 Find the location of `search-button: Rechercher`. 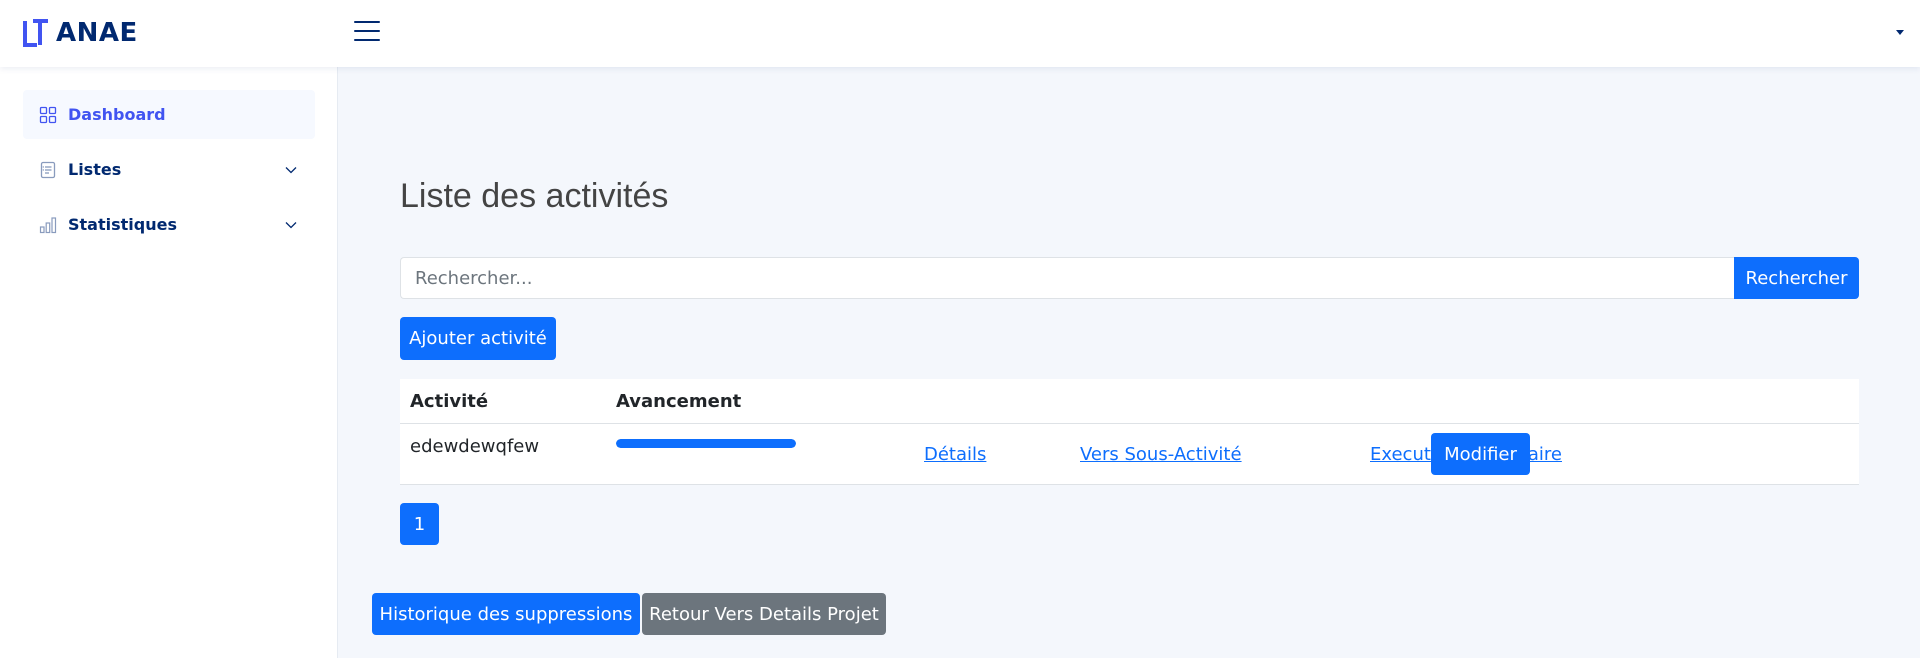

search-button: Rechercher is located at coordinates (1796, 278).